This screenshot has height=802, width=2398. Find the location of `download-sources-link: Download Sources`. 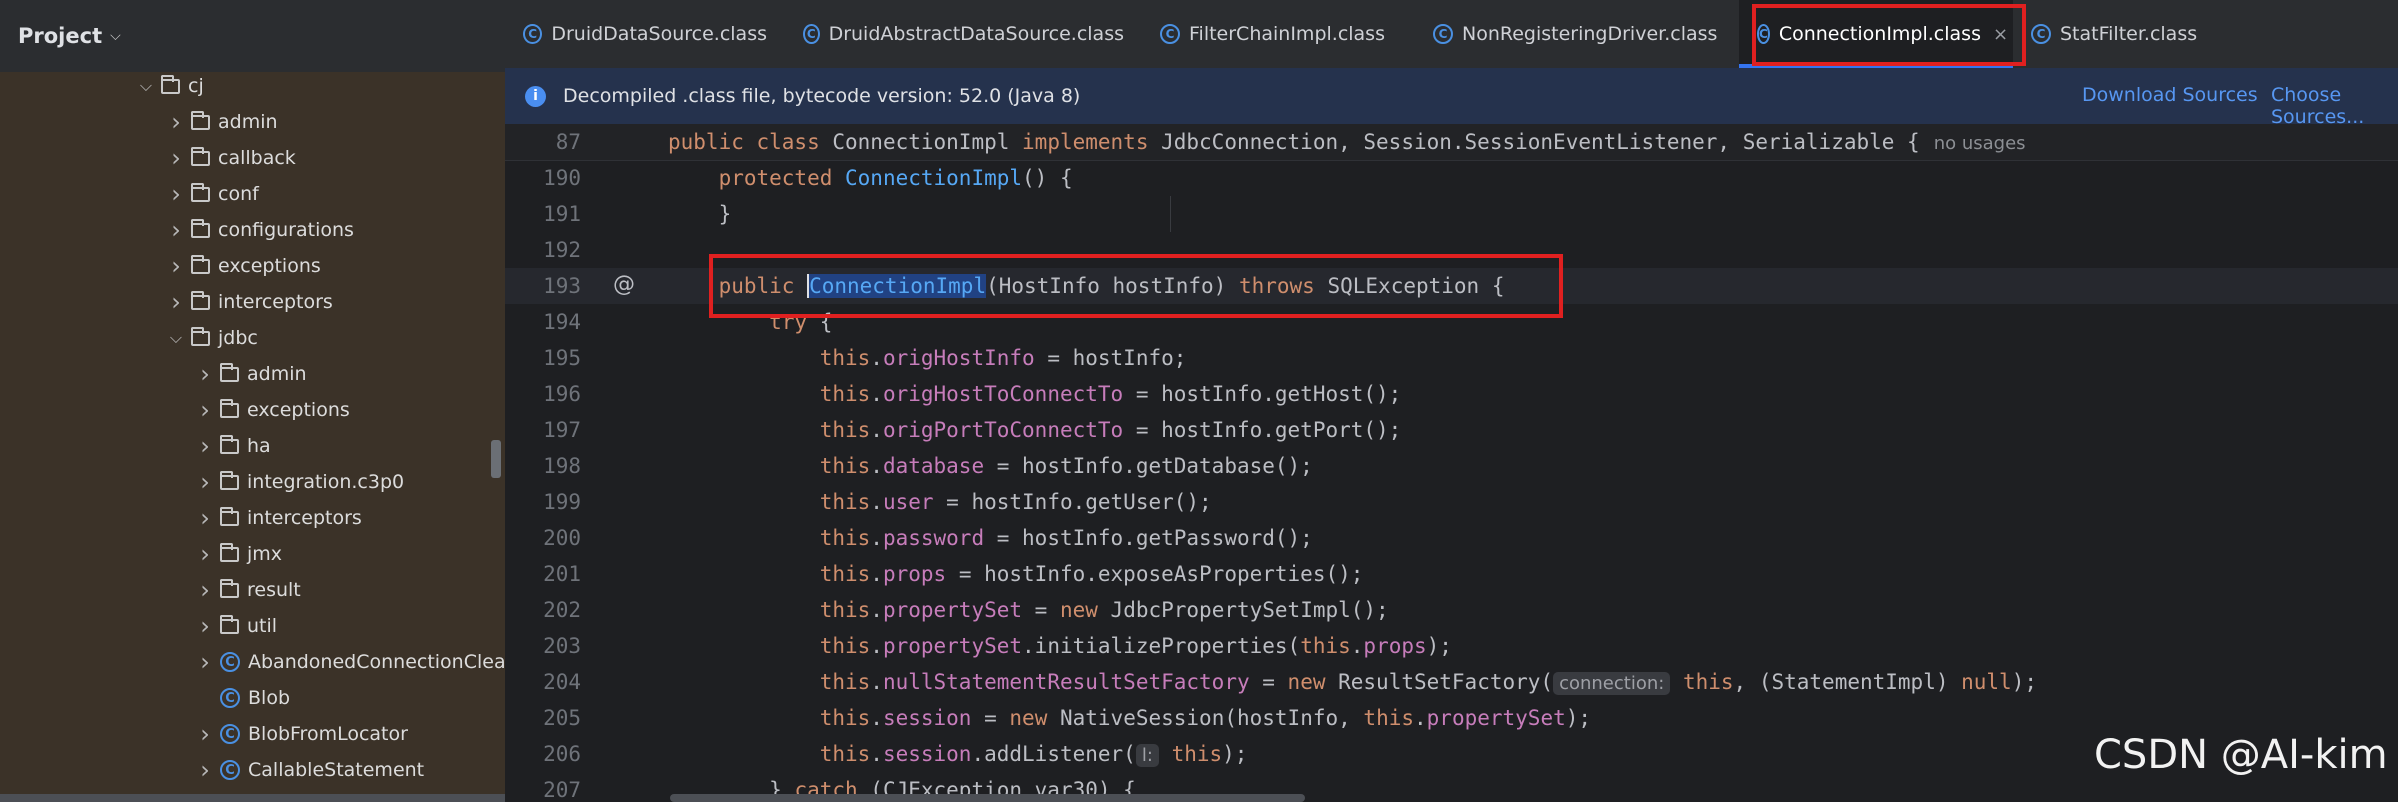

download-sources-link: Download Sources is located at coordinates (2170, 95).